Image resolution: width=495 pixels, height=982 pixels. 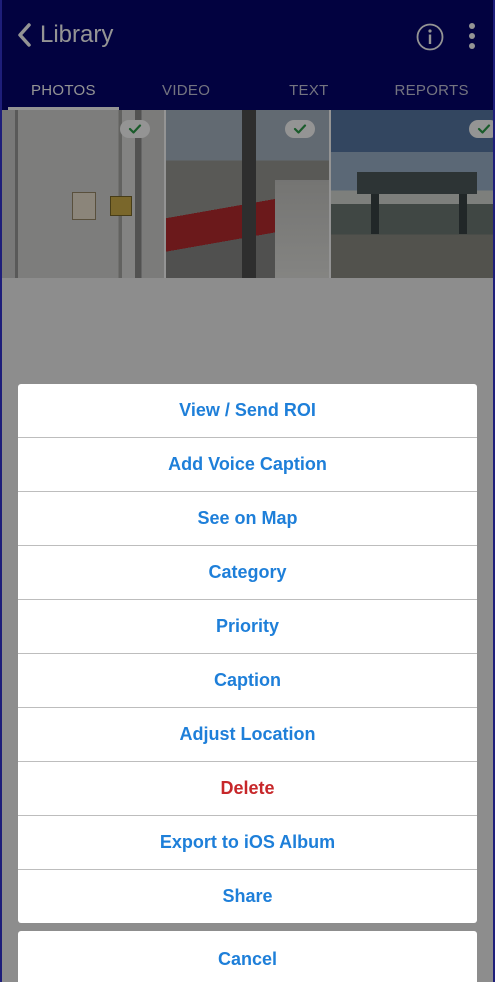 What do you see at coordinates (247, 896) in the screenshot?
I see `share-button: Share` at bounding box center [247, 896].